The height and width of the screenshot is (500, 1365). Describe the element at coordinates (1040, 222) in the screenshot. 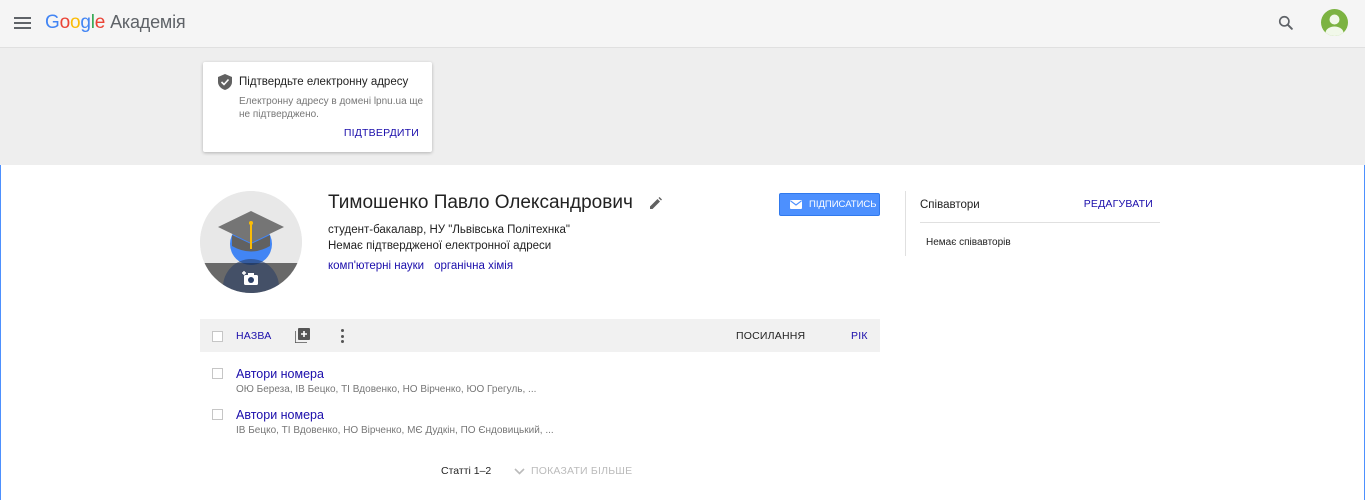

I see `divider` at that location.